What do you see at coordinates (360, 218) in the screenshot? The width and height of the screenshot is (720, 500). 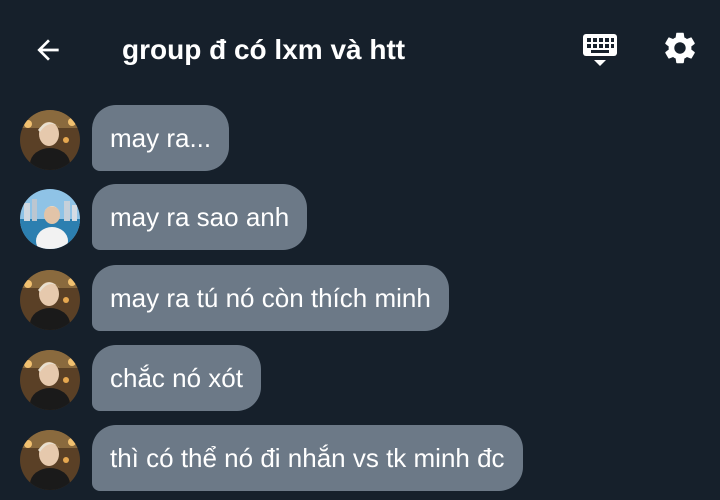 I see `message-row: may ra sao anh` at bounding box center [360, 218].